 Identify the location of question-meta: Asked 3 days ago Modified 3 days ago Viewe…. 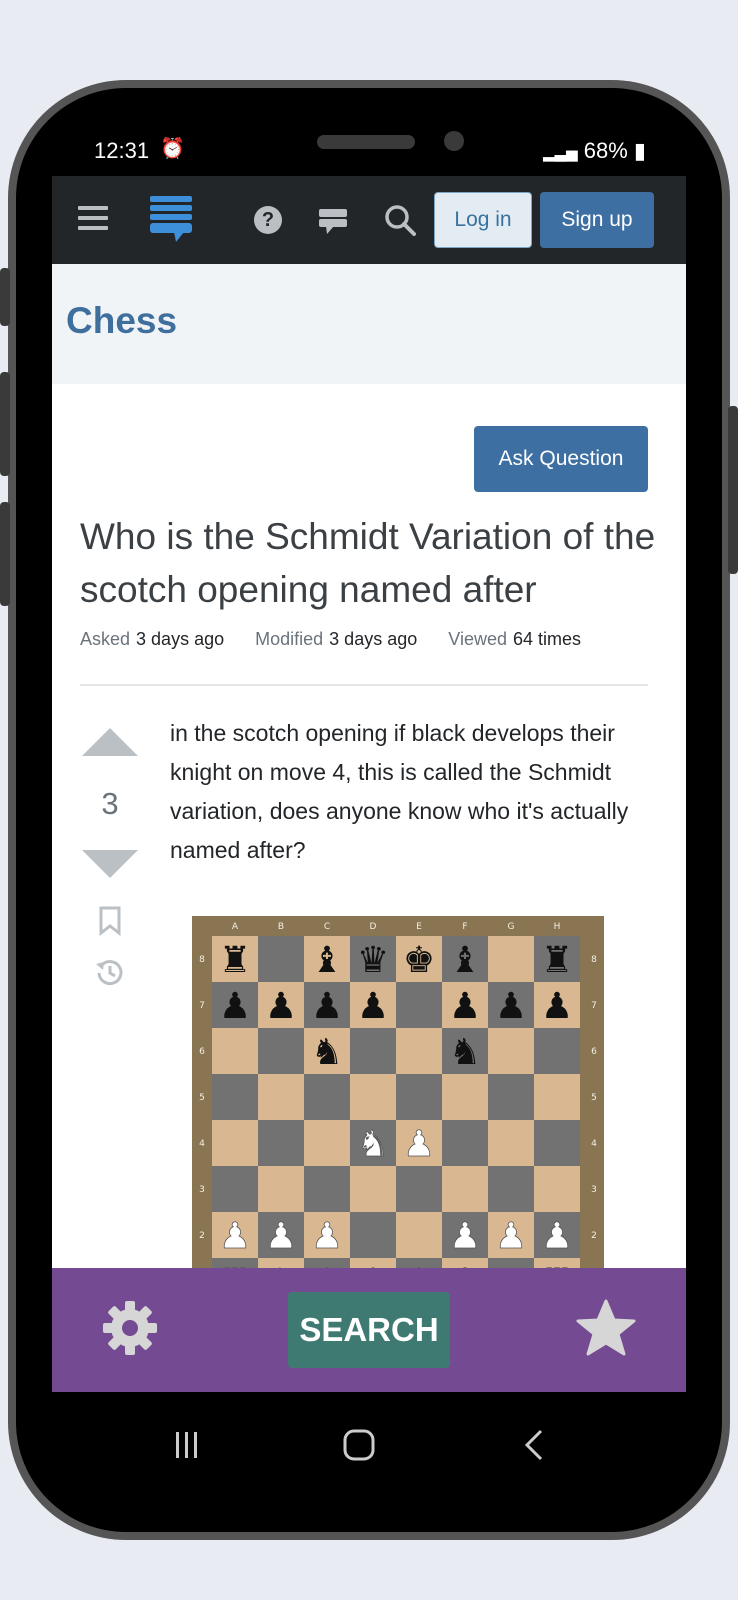
(343, 639).